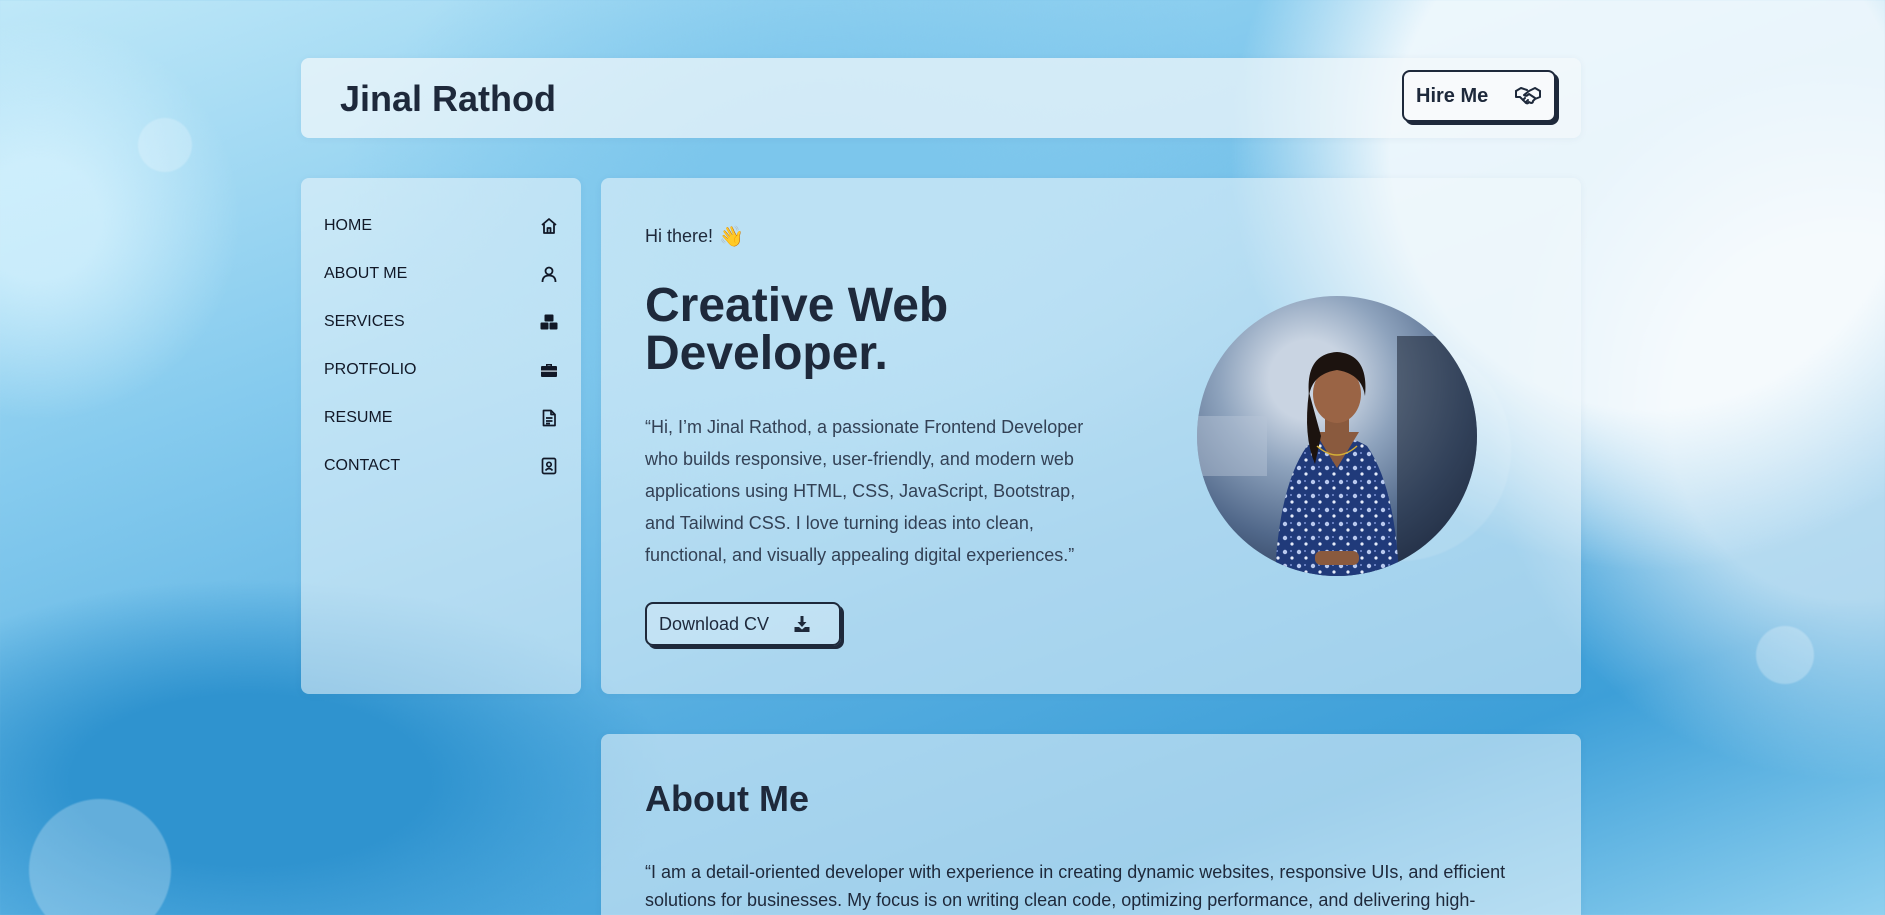 This screenshot has height=915, width=1885. Describe the element at coordinates (549, 370) in the screenshot. I see `briefcase-icon` at that location.